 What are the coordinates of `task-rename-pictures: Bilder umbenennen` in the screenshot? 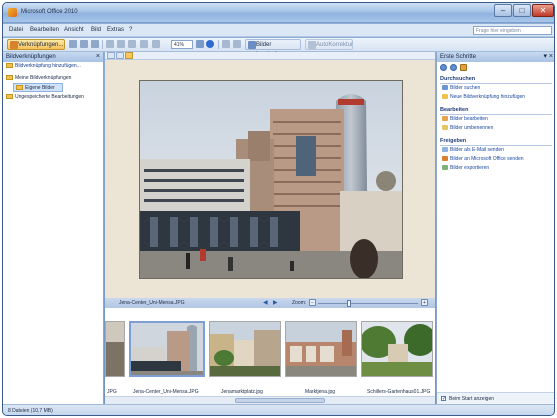 It's located at (467, 128).